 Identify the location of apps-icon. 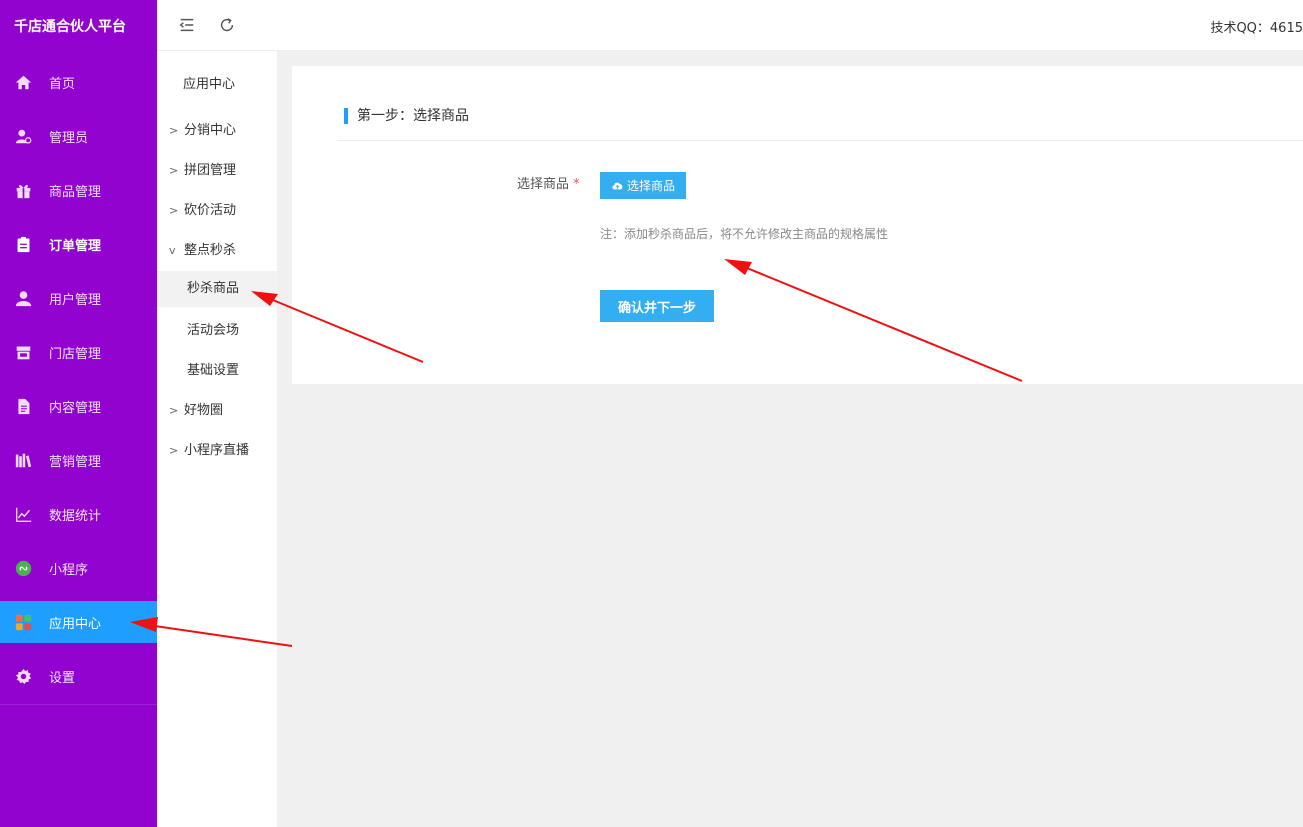
(23, 622).